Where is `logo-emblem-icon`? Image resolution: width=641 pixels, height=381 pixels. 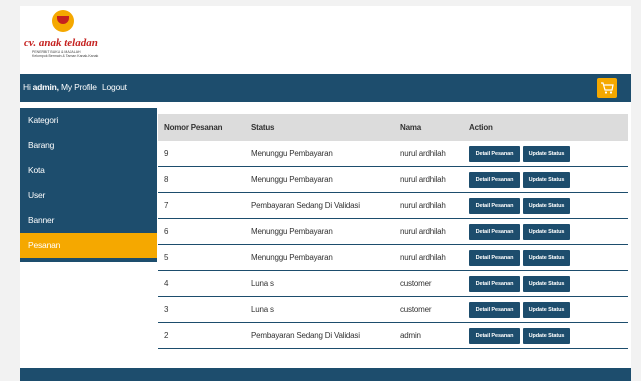 logo-emblem-icon is located at coordinates (63, 21).